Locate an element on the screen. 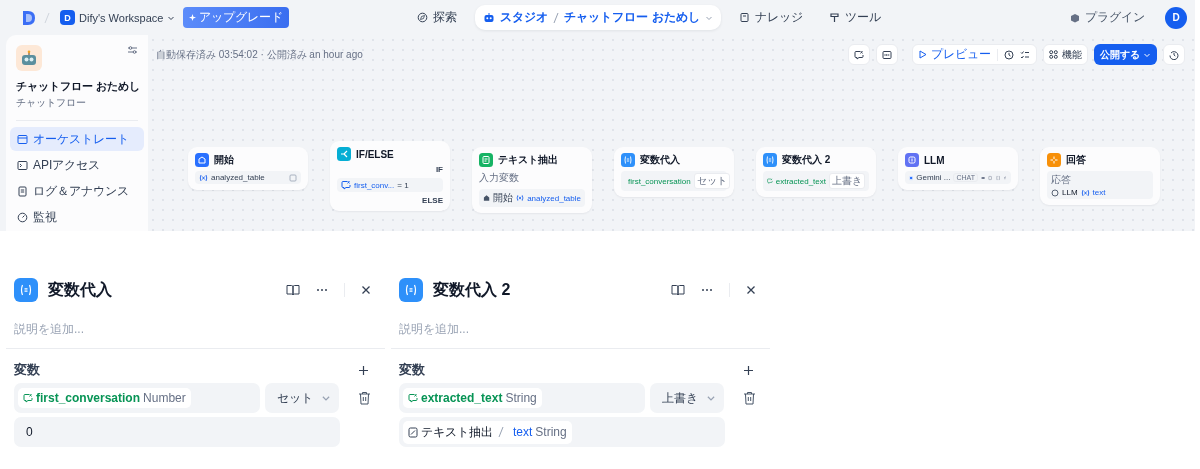 This screenshot has width=1200, height=469. history-icon is located at coordinates (1174, 54).